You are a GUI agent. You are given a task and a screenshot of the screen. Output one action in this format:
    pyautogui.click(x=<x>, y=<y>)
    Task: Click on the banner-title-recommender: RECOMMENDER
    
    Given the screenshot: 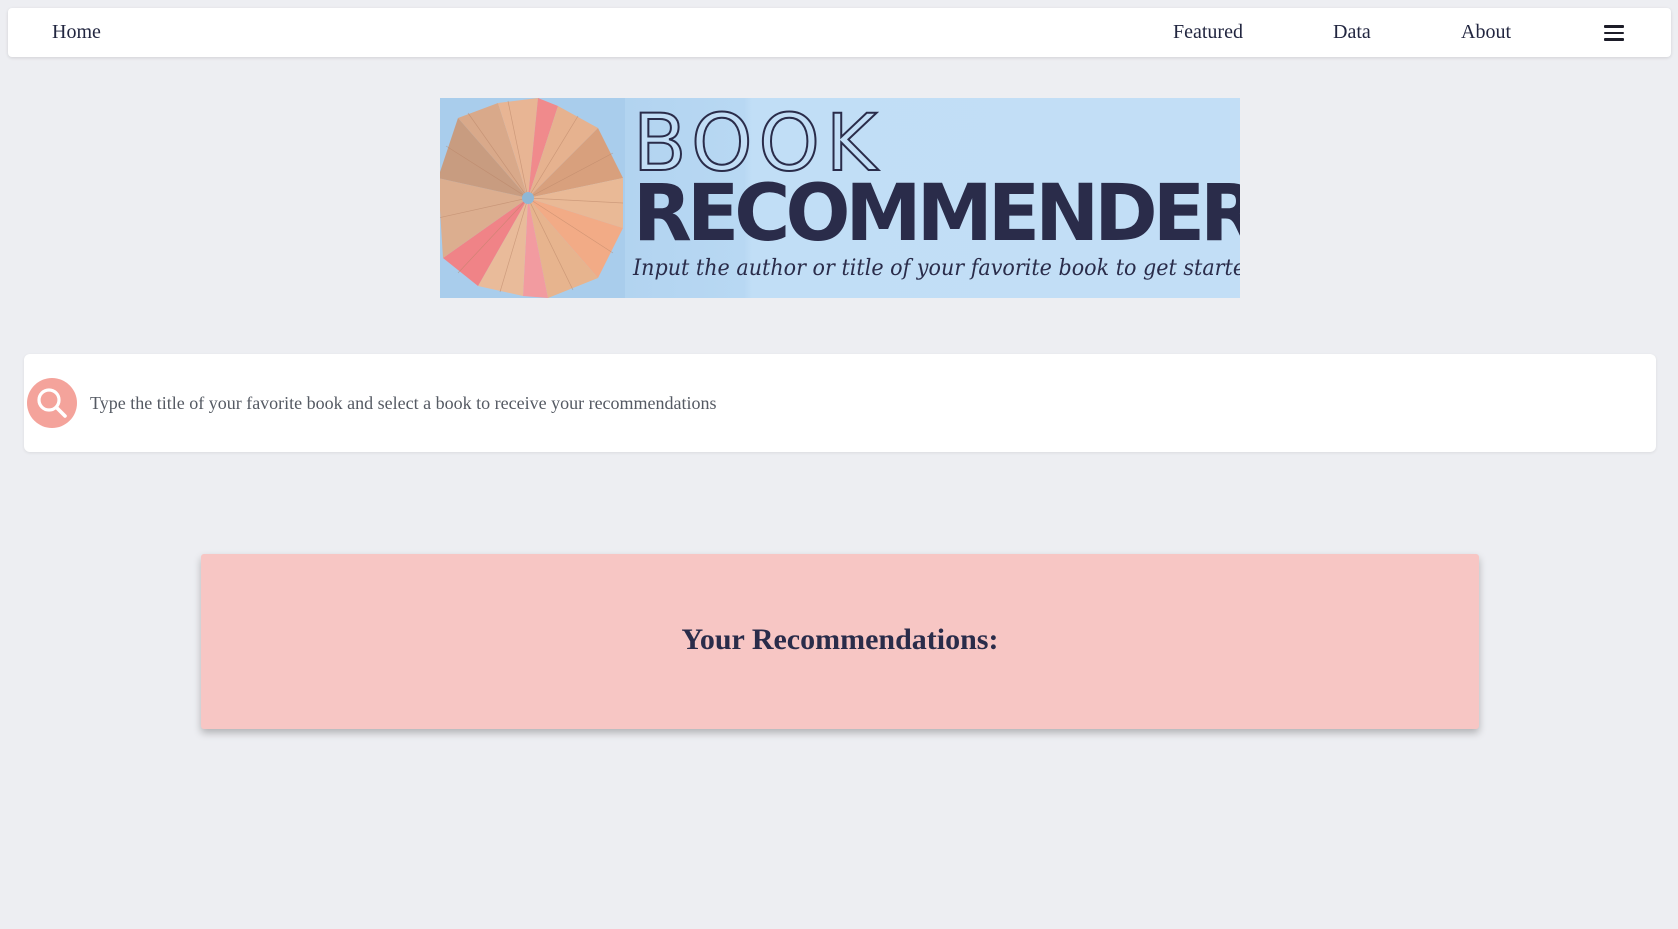 What is the action you would take?
    pyautogui.click(x=936, y=214)
    